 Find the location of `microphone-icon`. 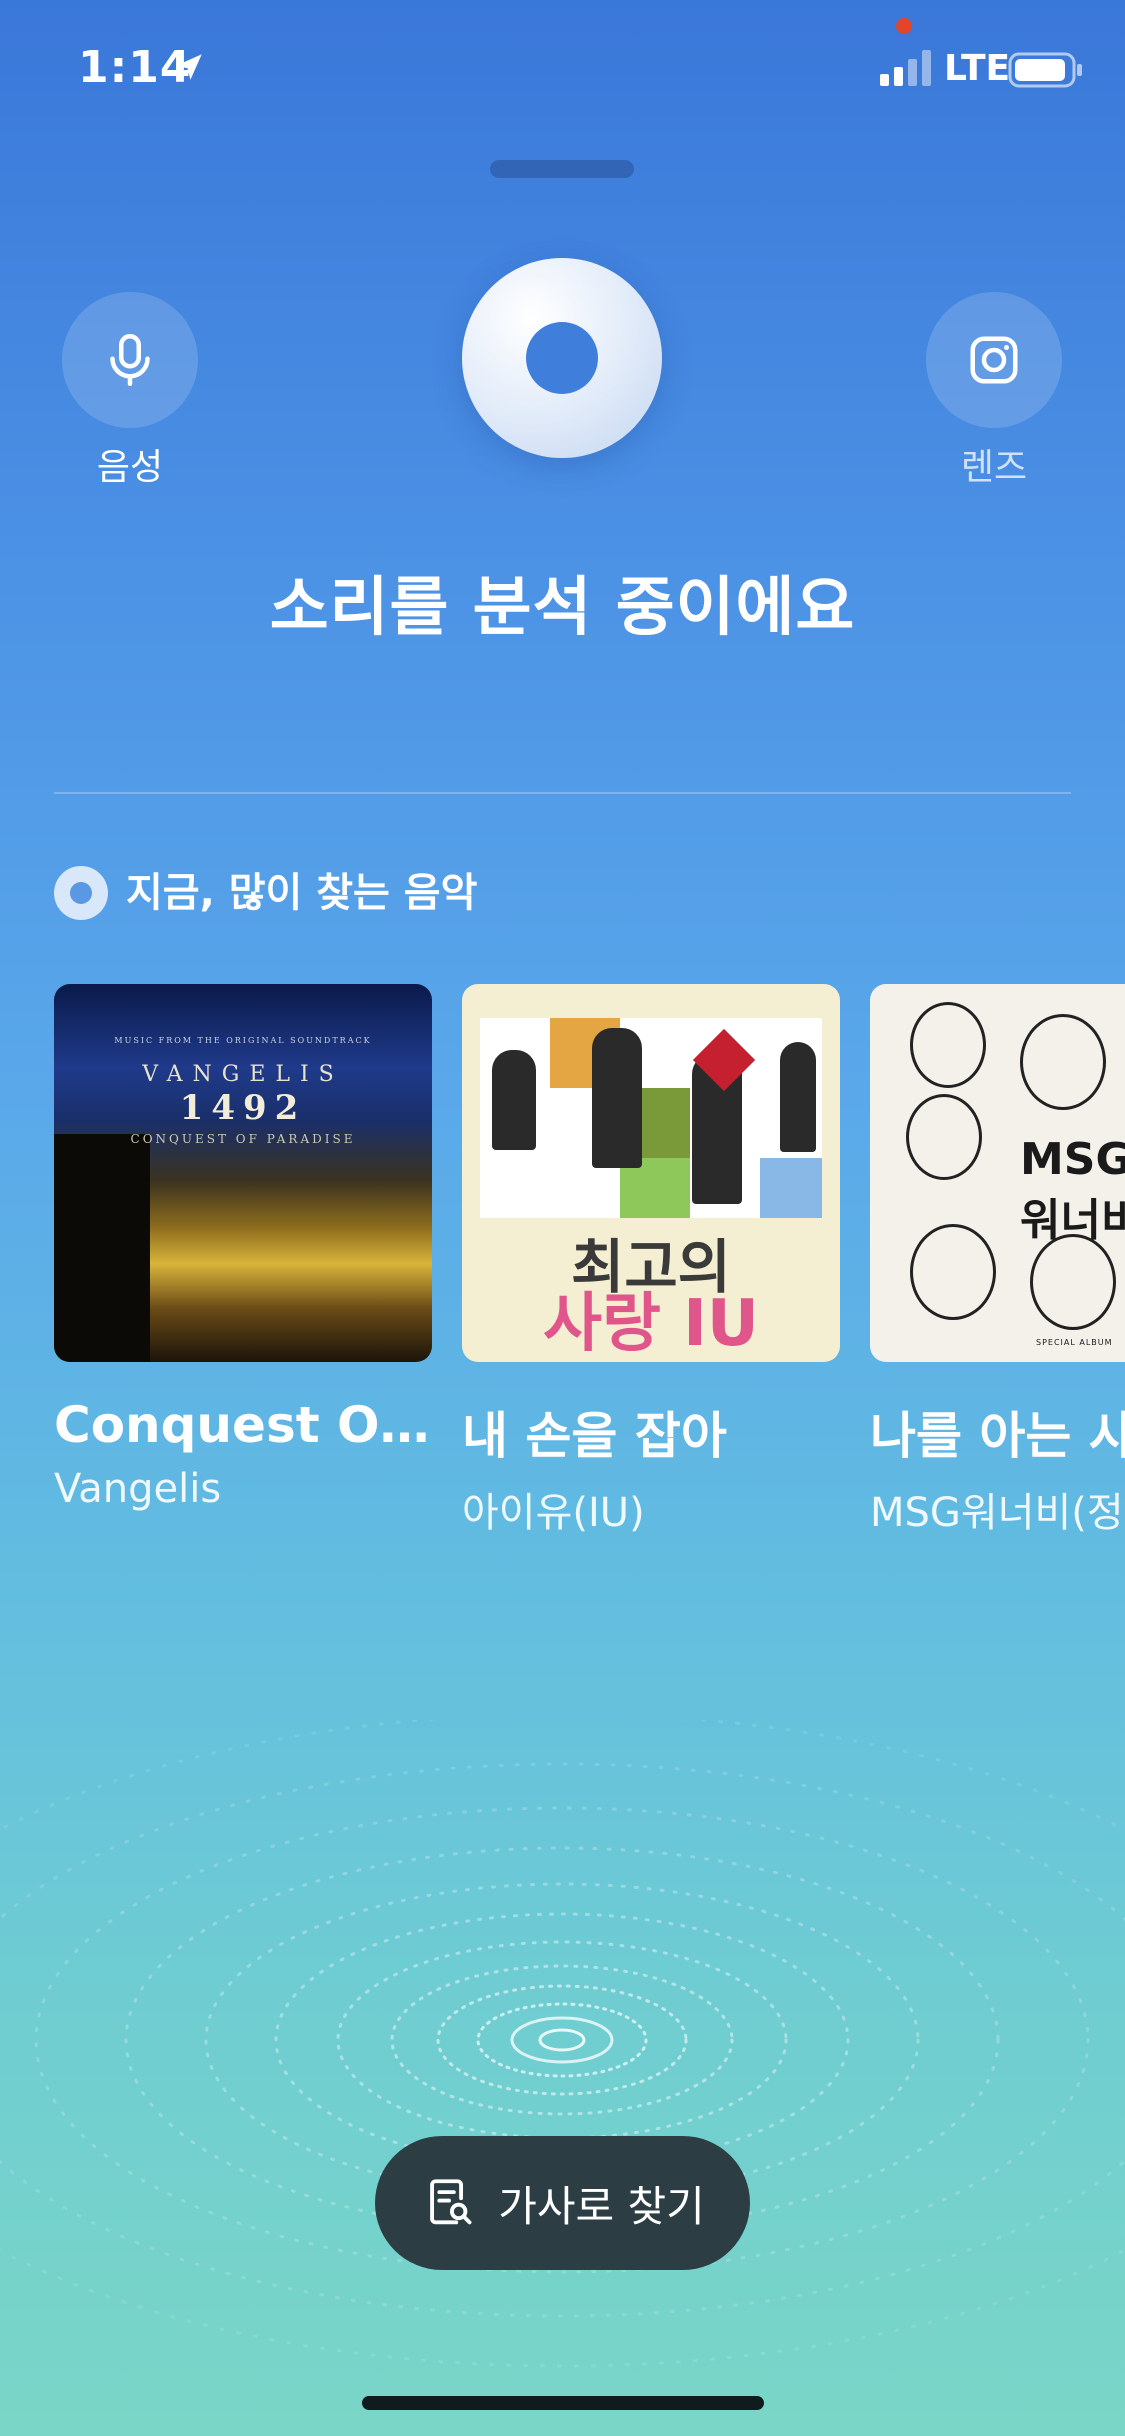

microphone-icon is located at coordinates (130, 360).